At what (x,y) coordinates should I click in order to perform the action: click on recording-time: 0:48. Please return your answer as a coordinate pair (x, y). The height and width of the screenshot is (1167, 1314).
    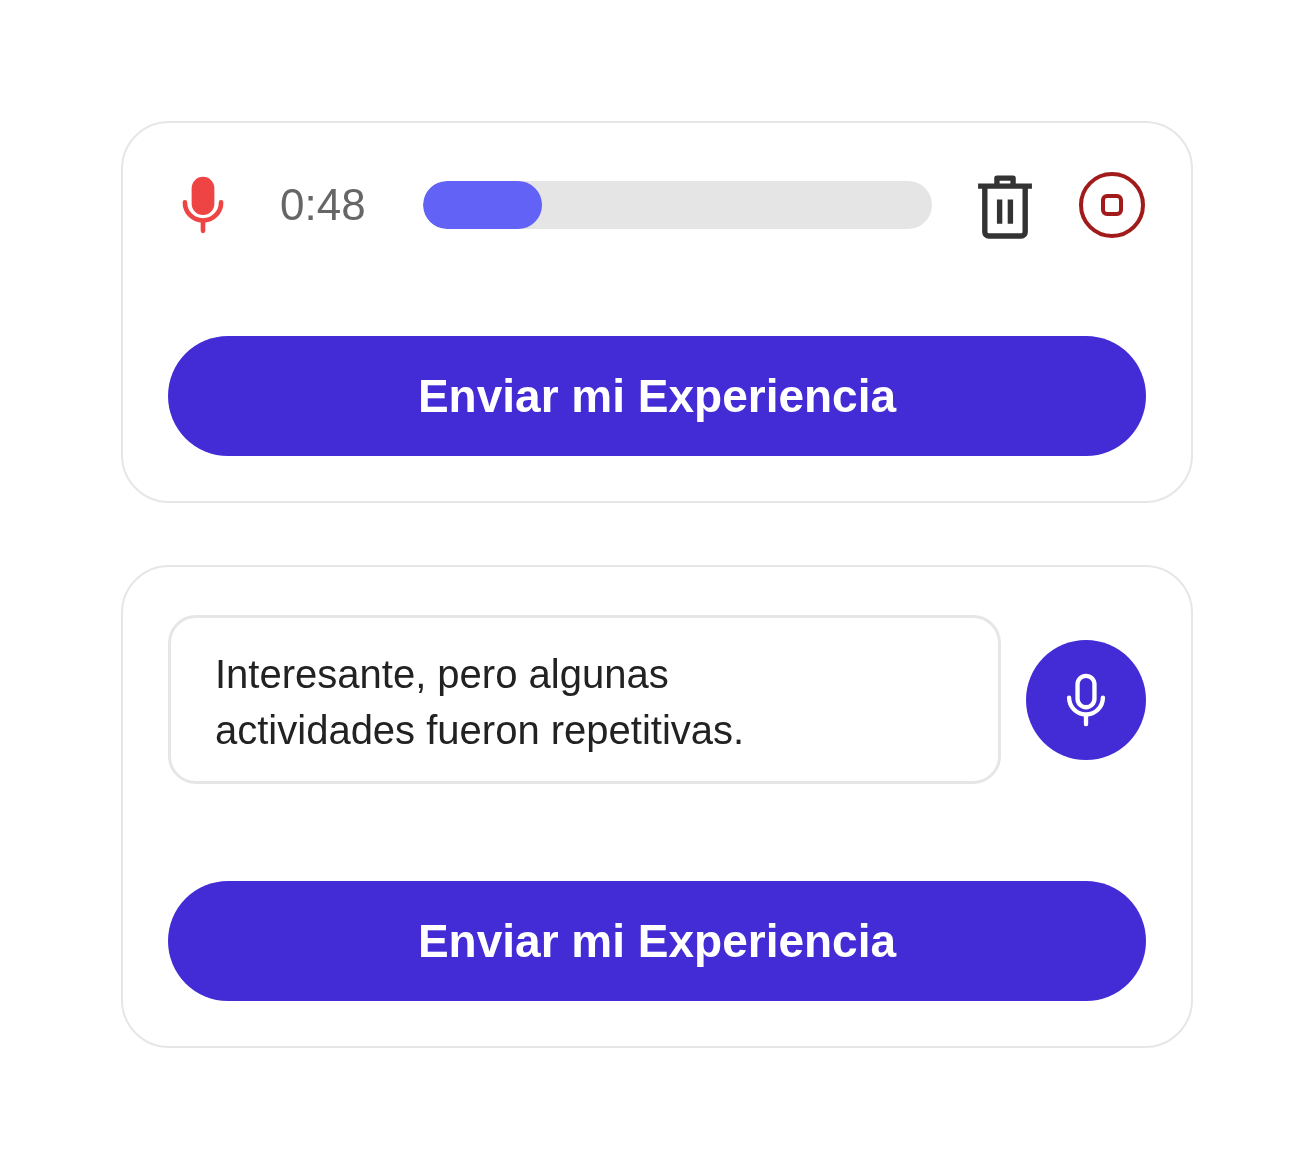
    Looking at the image, I should click on (323, 205).